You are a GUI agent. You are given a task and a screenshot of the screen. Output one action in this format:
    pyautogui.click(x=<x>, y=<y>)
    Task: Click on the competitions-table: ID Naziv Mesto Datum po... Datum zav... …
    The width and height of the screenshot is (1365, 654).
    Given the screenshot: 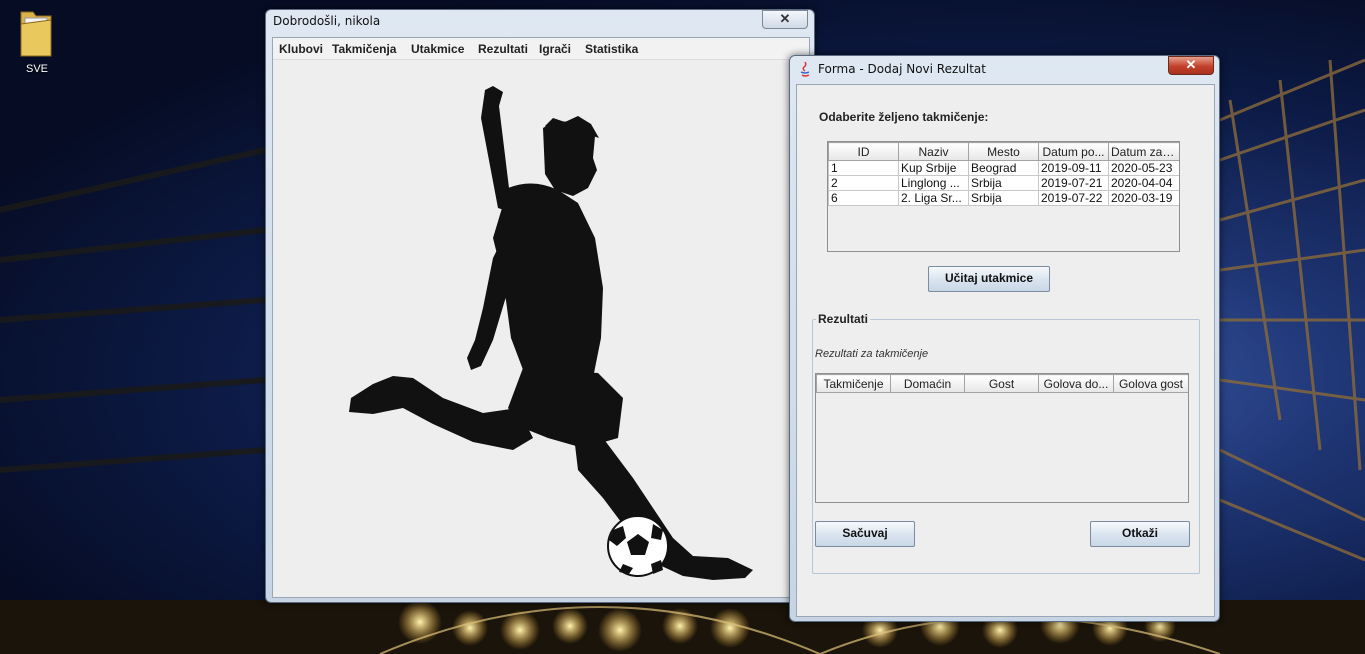 What is the action you would take?
    pyautogui.click(x=1003, y=196)
    